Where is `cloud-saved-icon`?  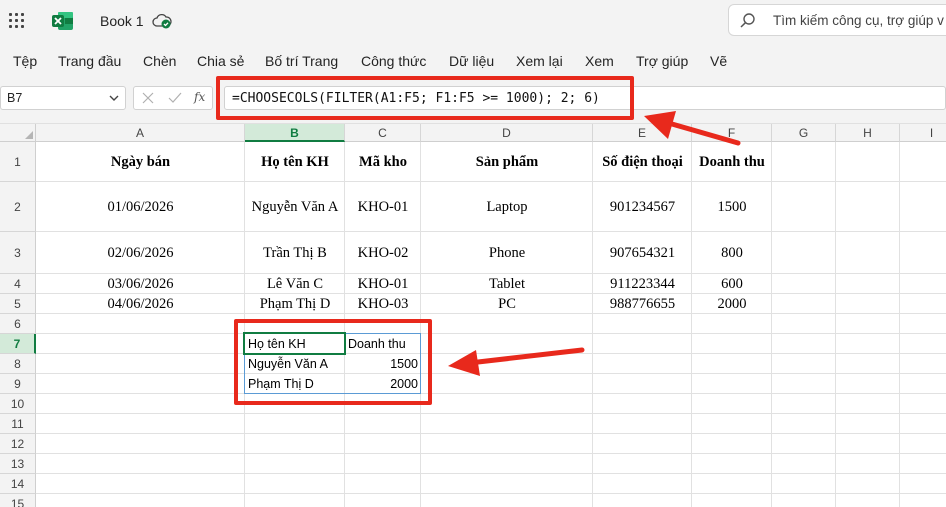 cloud-saved-icon is located at coordinates (162, 21).